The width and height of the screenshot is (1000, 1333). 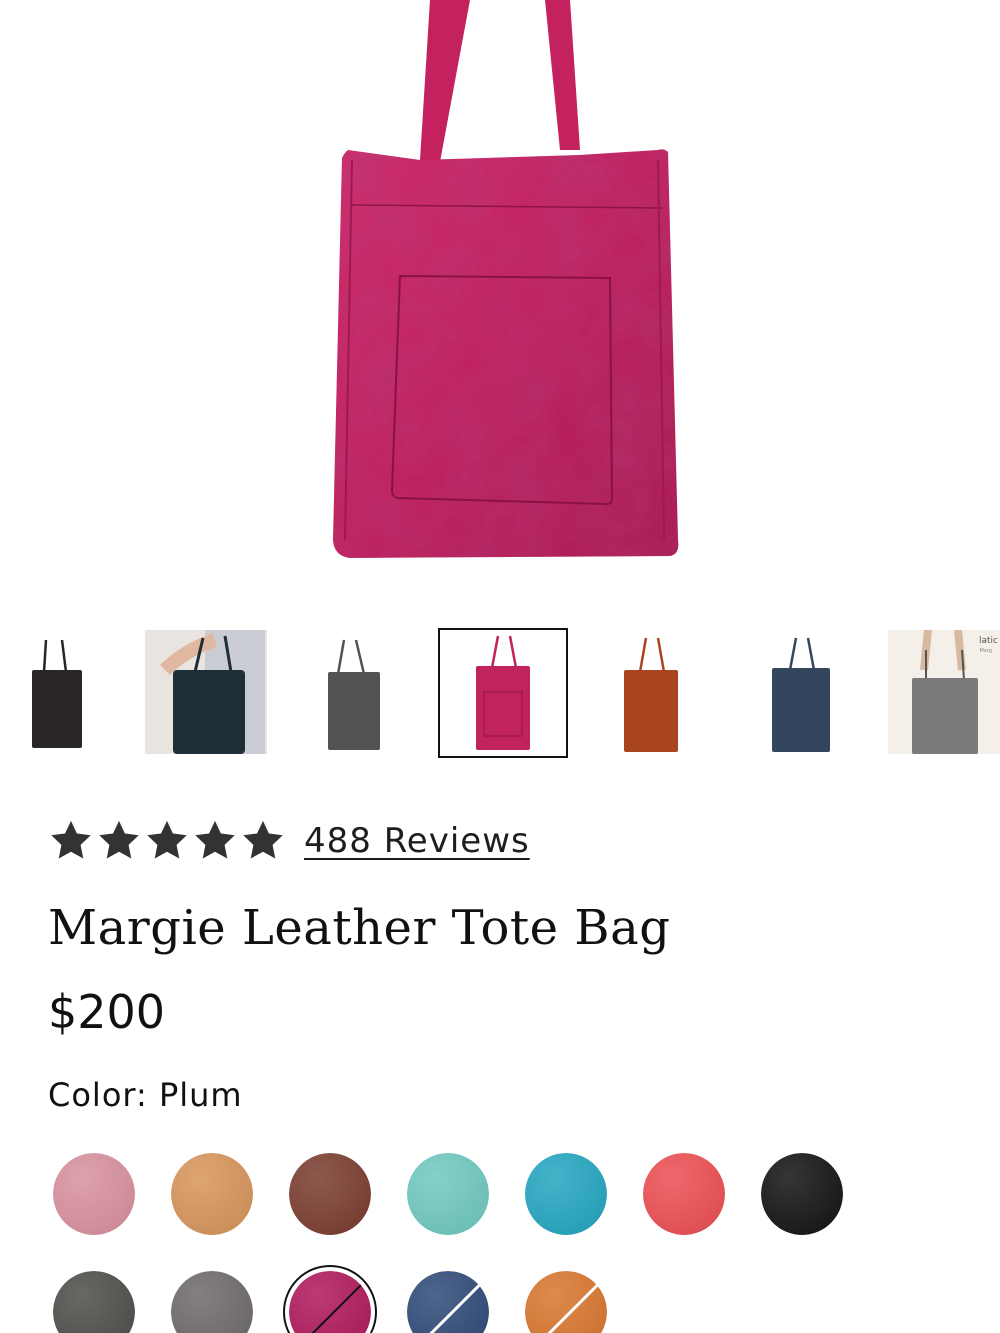 What do you see at coordinates (98, 1095) in the screenshot?
I see `color-label: Color:` at bounding box center [98, 1095].